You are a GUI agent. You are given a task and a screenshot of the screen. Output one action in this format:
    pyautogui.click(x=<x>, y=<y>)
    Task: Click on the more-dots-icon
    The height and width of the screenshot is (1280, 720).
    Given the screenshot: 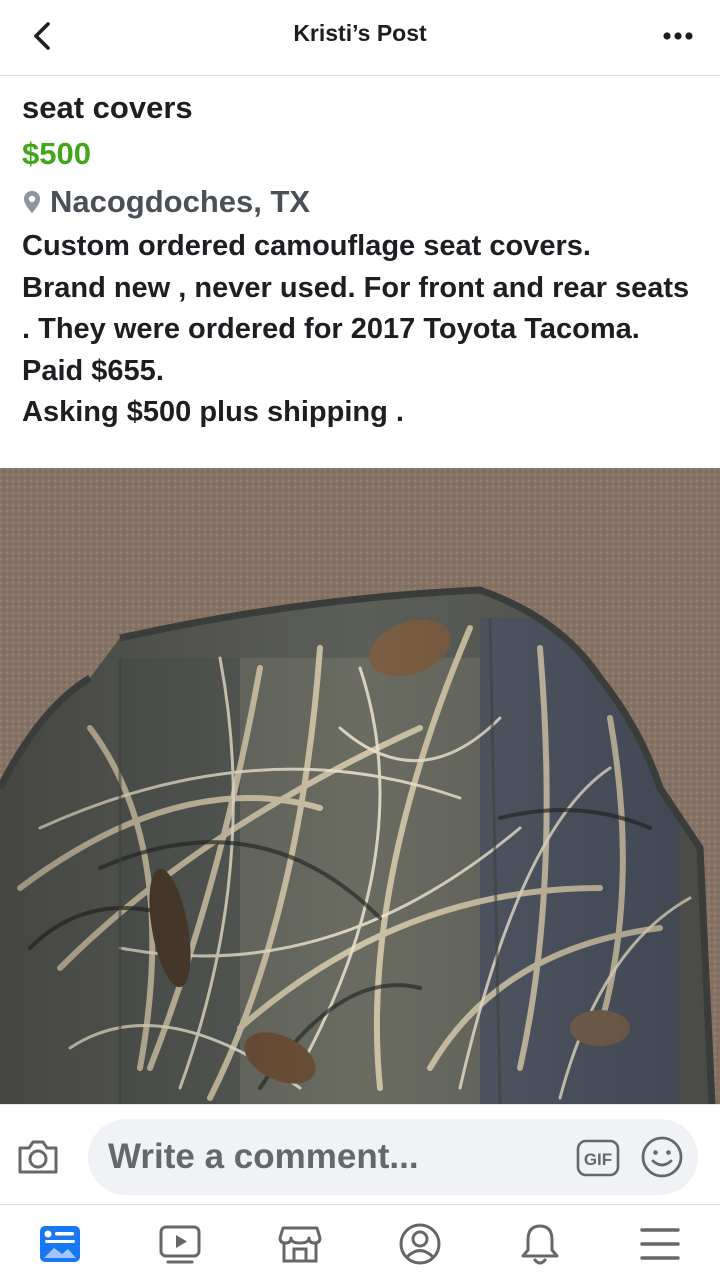 What is the action you would take?
    pyautogui.click(x=678, y=36)
    